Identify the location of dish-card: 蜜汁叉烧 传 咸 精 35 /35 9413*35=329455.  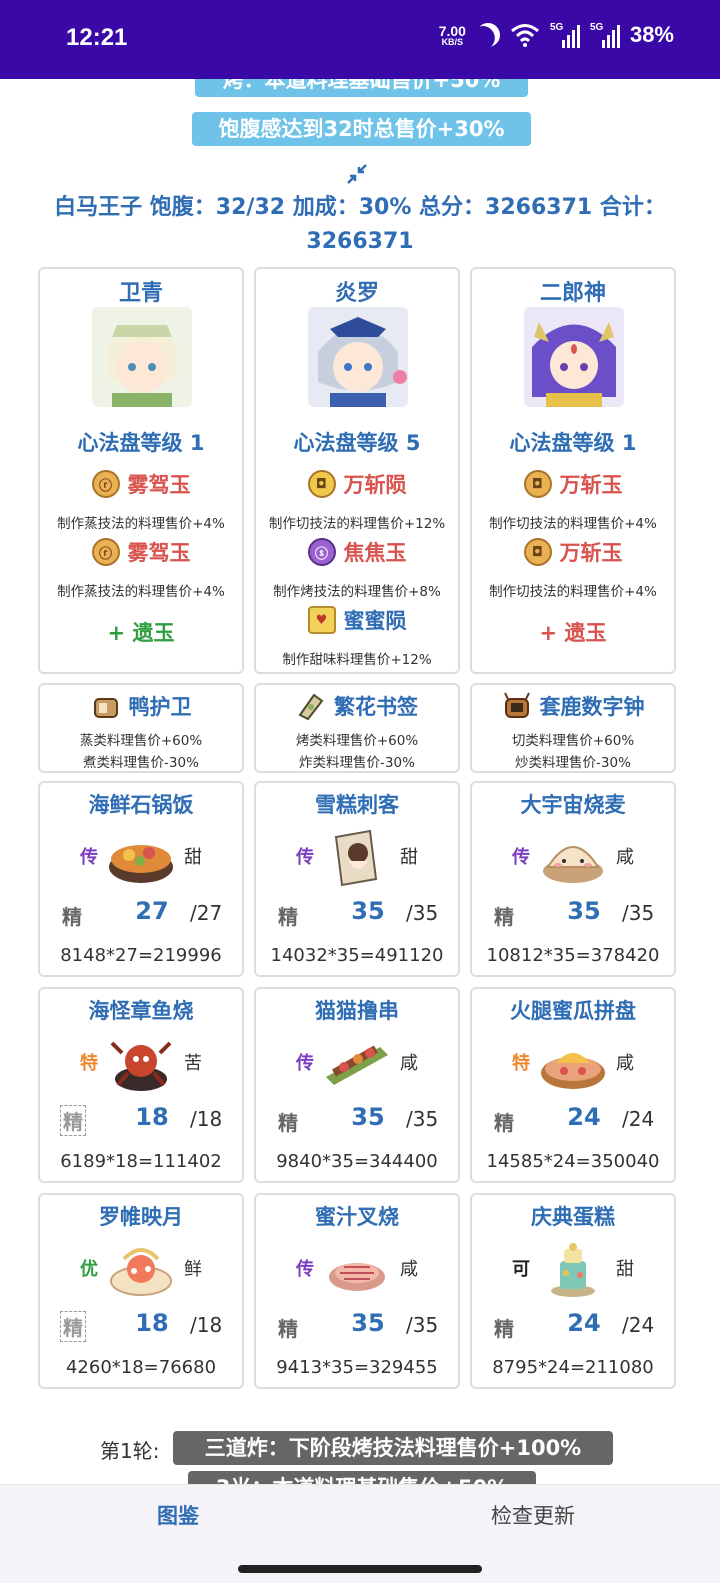
(357, 1291).